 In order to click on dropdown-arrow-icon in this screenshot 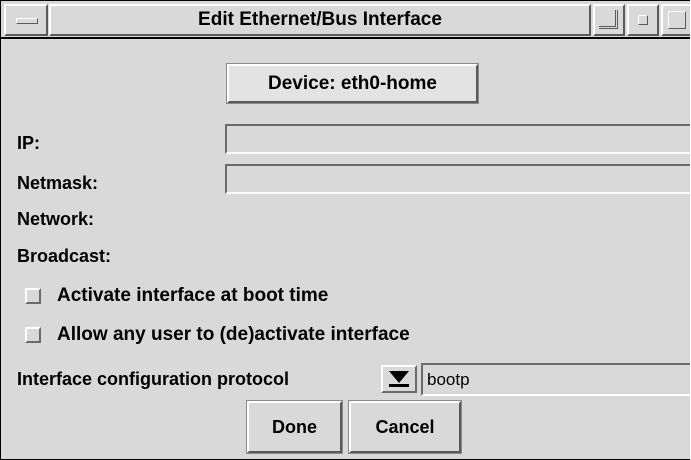, I will do `click(399, 377)`.